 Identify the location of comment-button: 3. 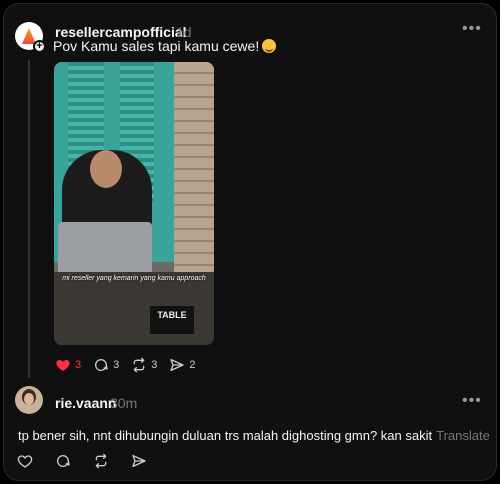
(106, 365).